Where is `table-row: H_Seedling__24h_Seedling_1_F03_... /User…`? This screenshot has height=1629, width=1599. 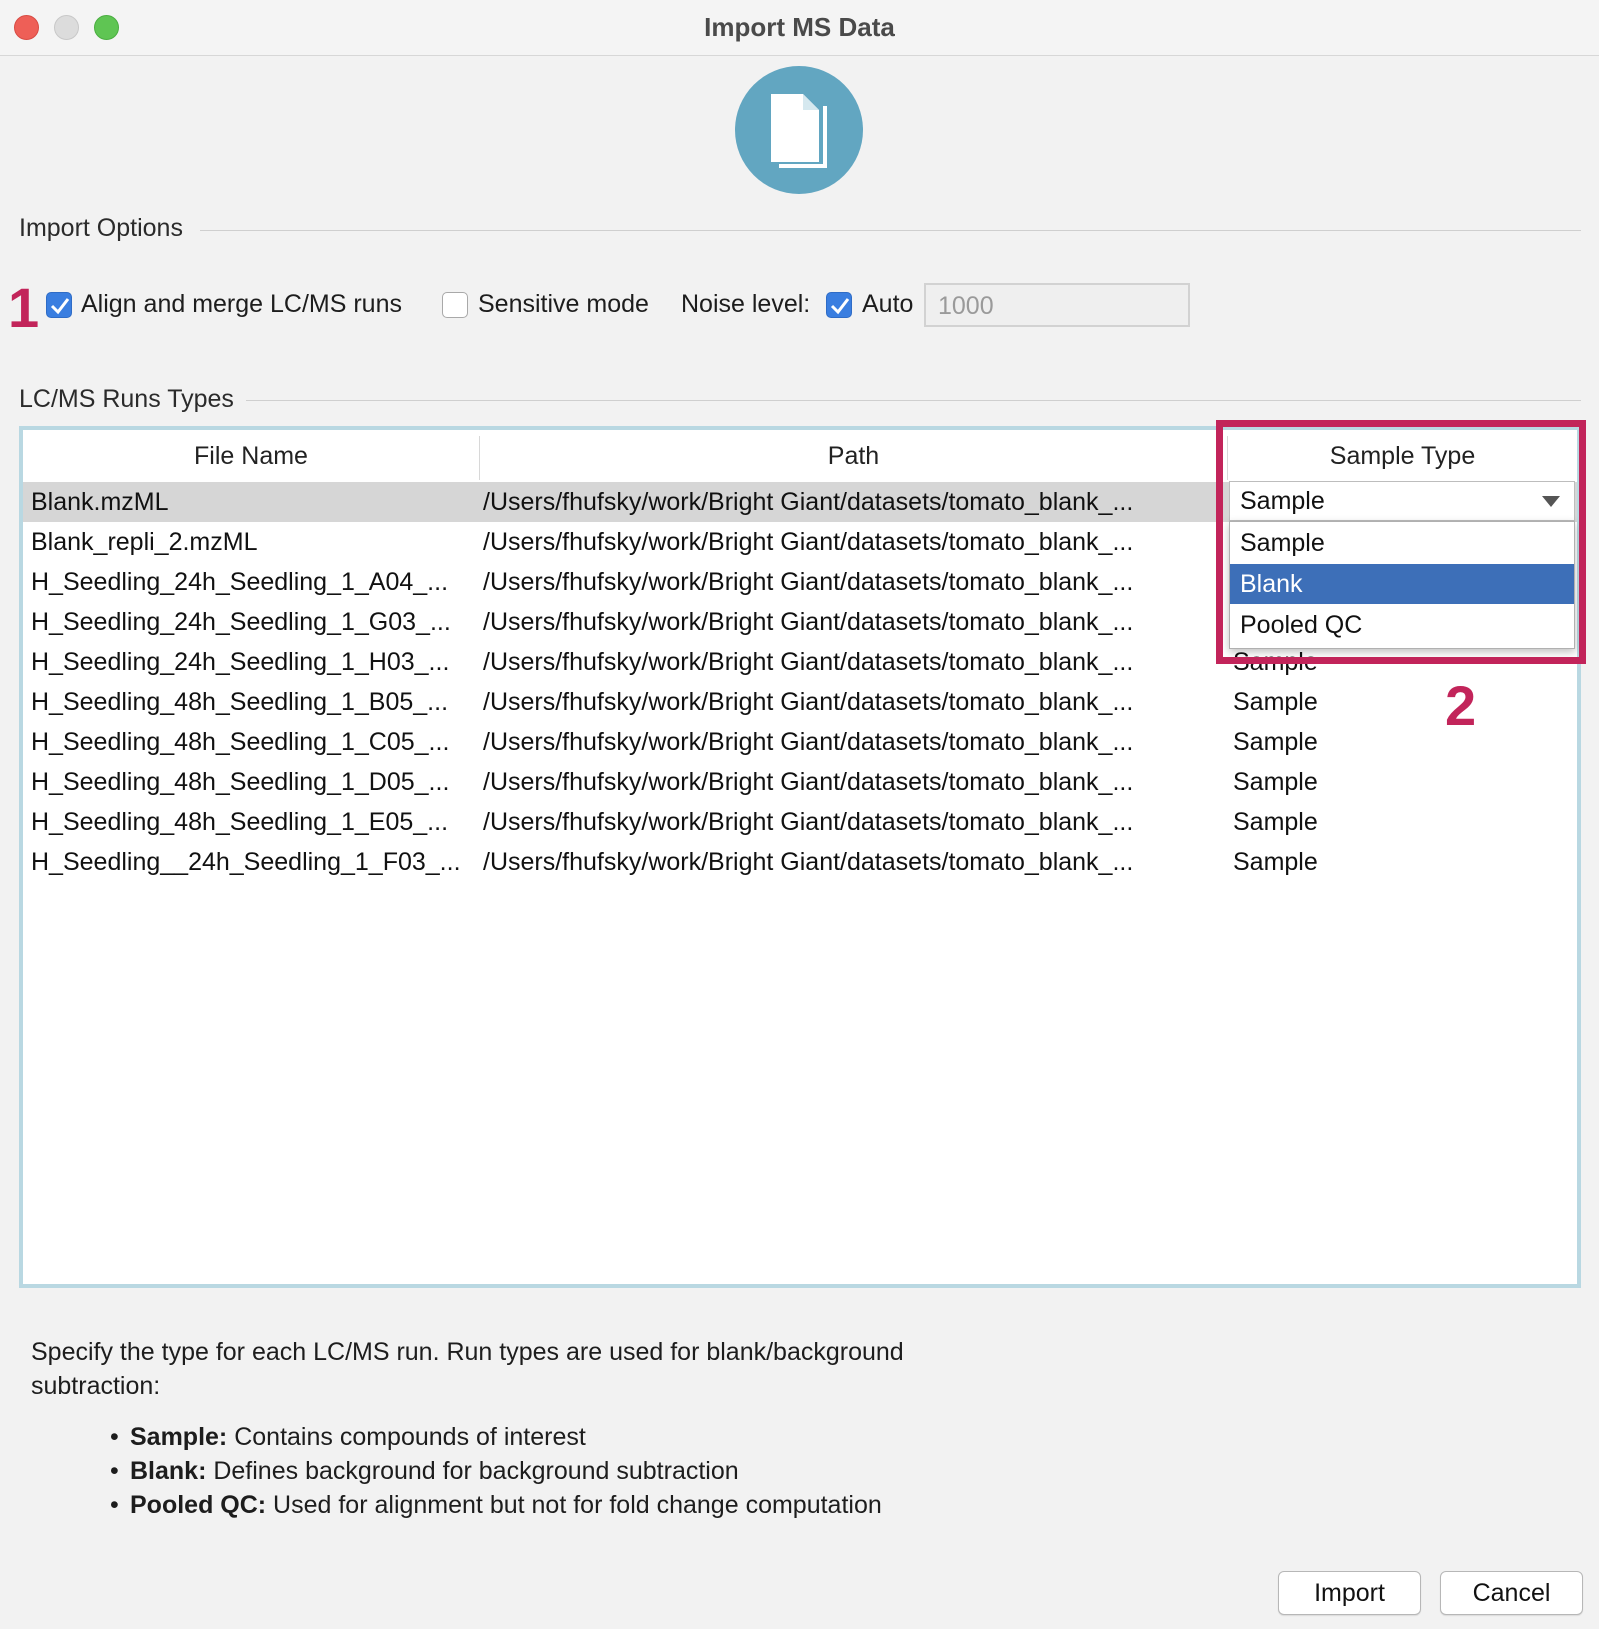
table-row: H_Seedling__24h_Seedling_1_F03_... /User… is located at coordinates (800, 862).